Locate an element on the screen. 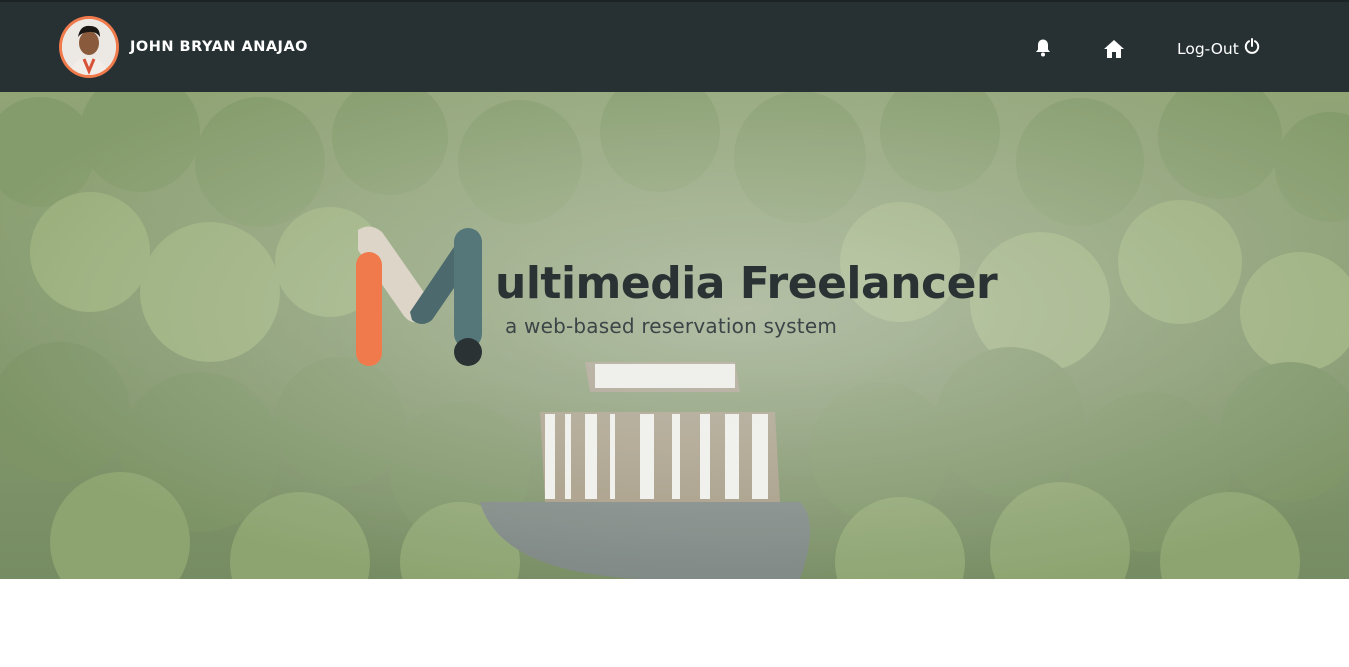 The height and width of the screenshot is (667, 1349). logo-subtitle: a web-based reservation system is located at coordinates (671, 326).